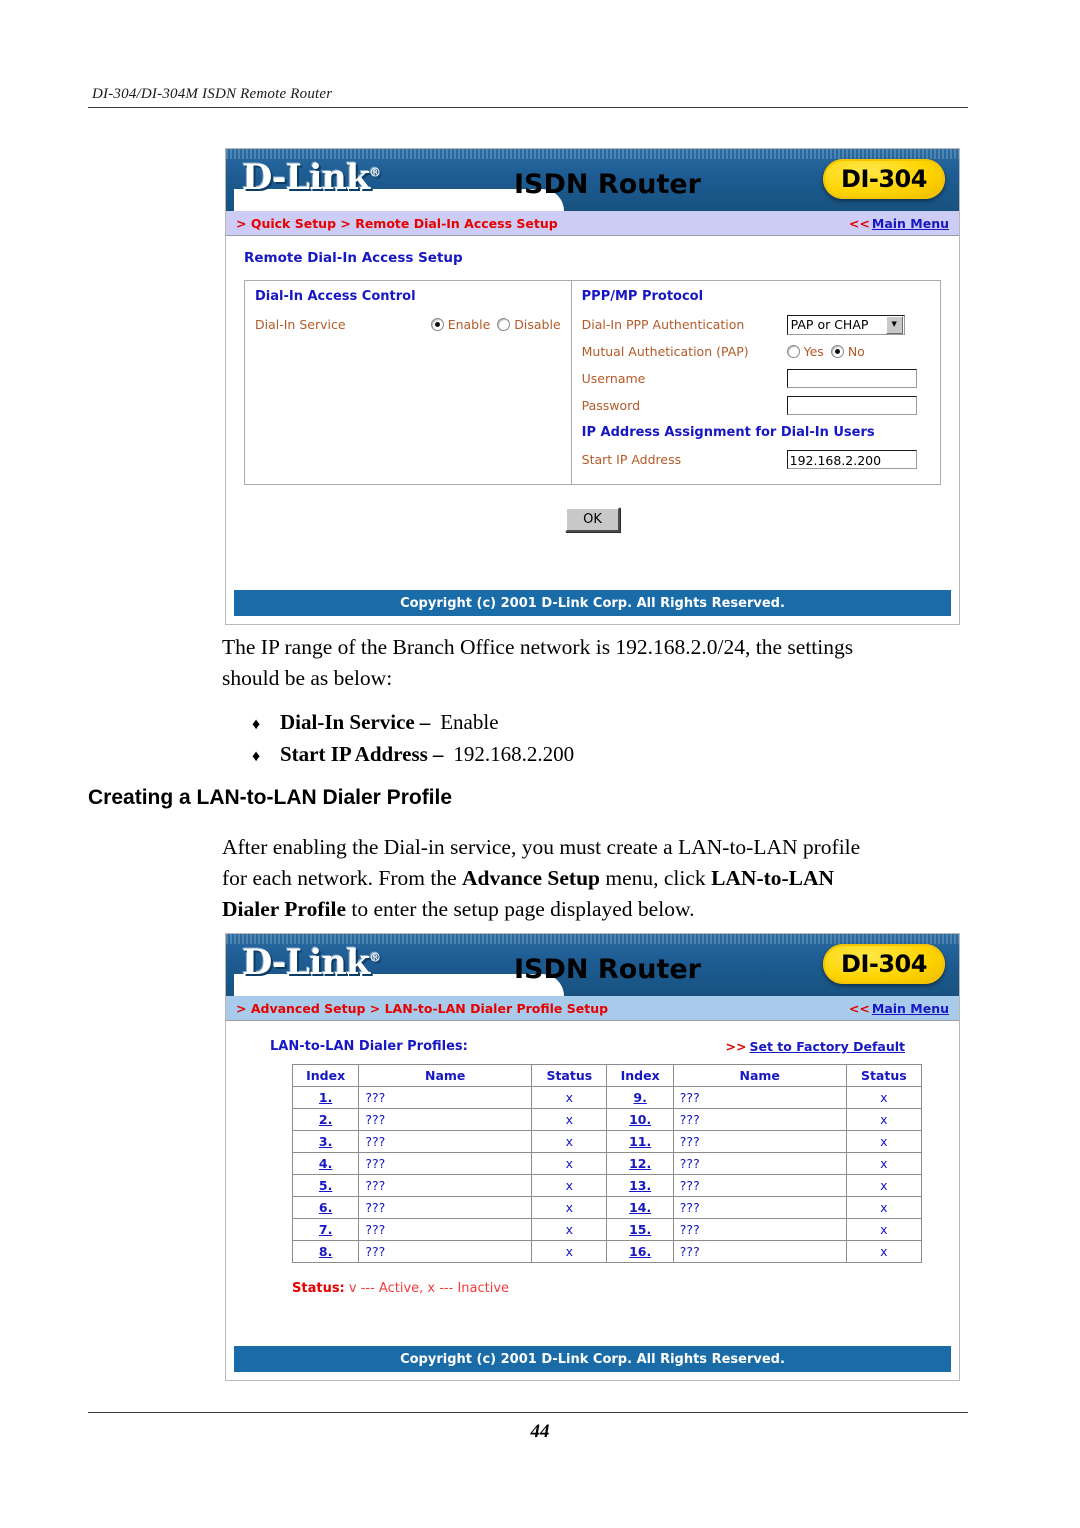 The height and width of the screenshot is (1528, 1080). I want to click on bullet-dial-in-service: ♦ Dial-In Service – Enable, so click(582, 723).